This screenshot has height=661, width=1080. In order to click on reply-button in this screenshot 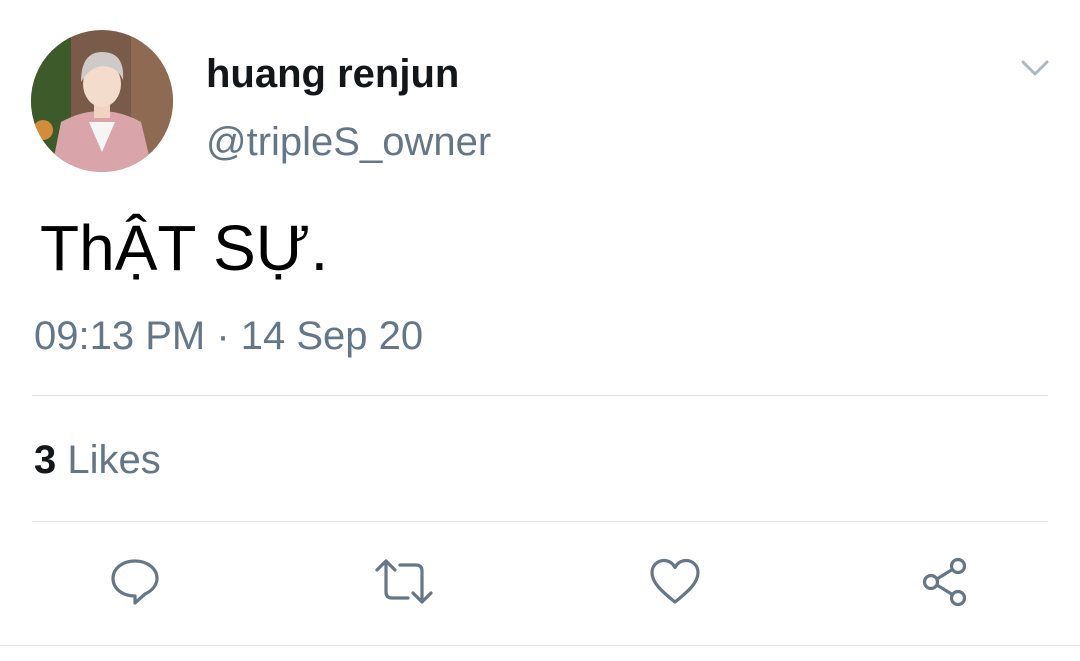, I will do `click(135, 582)`.